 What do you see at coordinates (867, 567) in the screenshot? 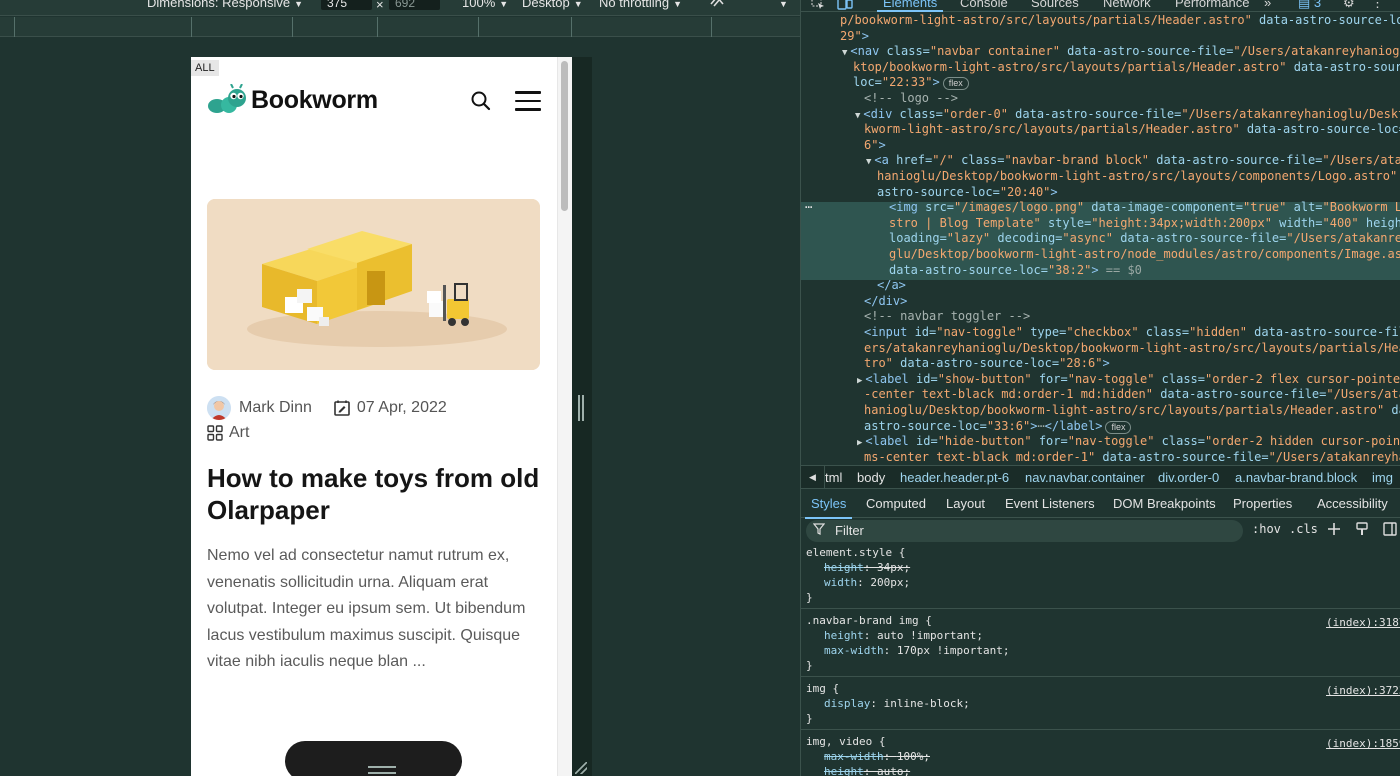
I see `css-declaration: height: 34px;` at bounding box center [867, 567].